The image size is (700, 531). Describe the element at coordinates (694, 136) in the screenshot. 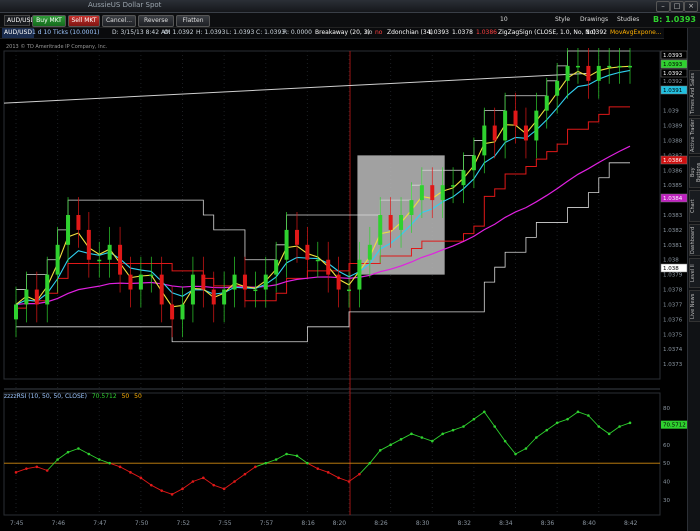

I see `sidebar-tab-active-trader: Active Trader` at that location.